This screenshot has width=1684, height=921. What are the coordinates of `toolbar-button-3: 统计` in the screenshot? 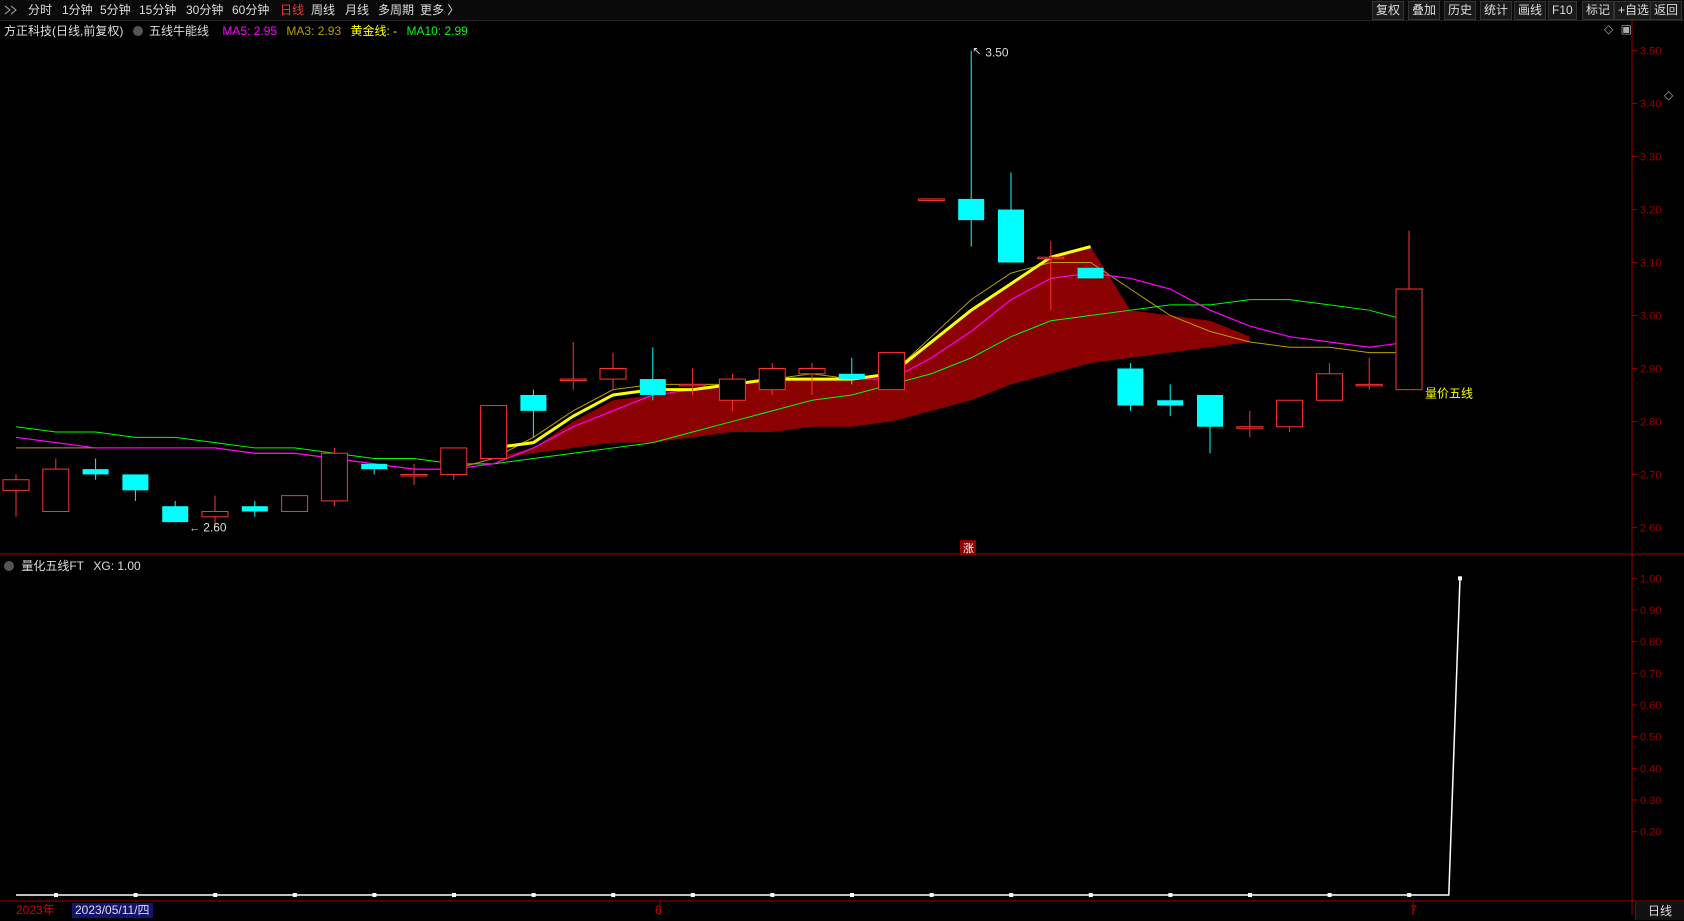 It's located at (1496, 10).